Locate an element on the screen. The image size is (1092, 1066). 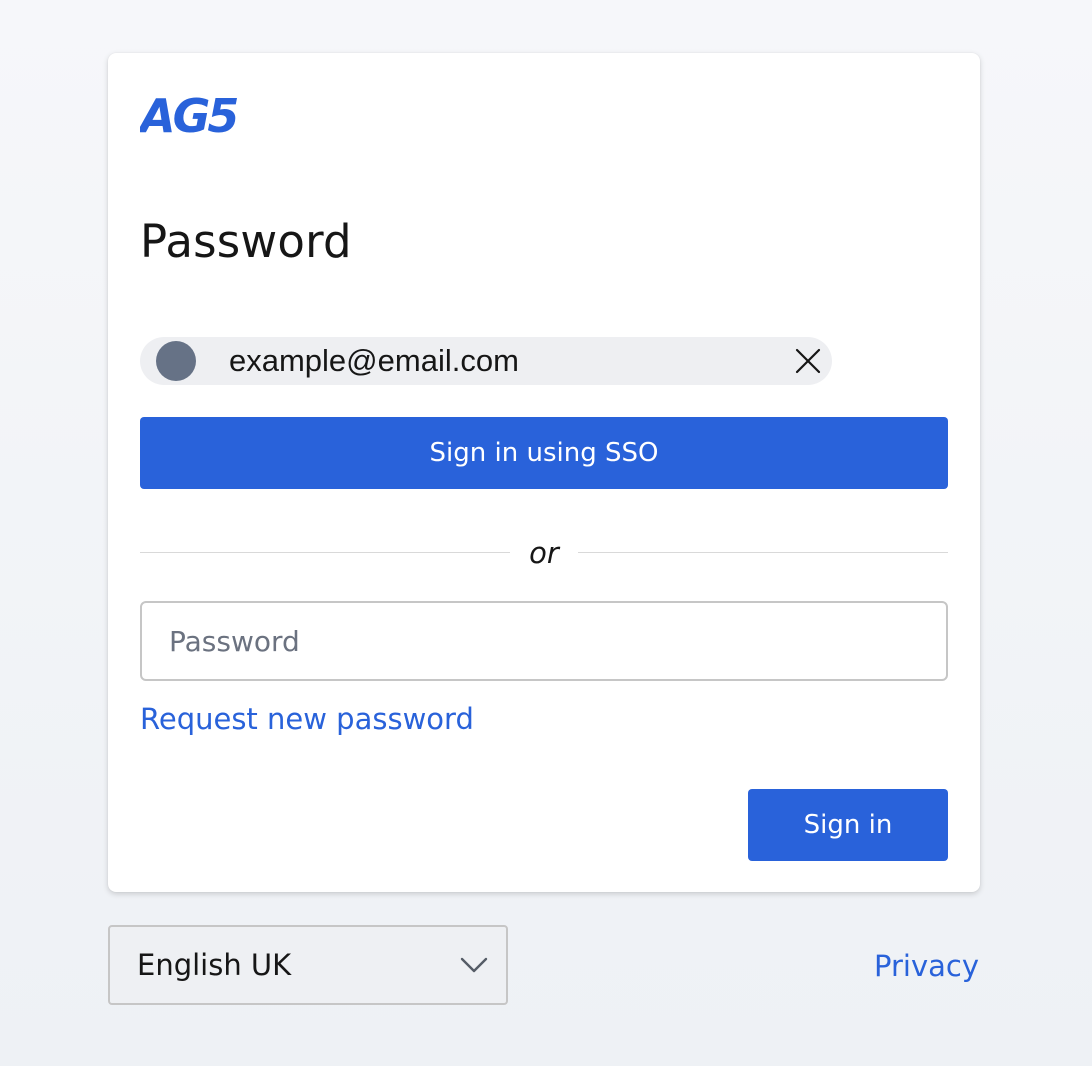
password-input is located at coordinates (544, 641).